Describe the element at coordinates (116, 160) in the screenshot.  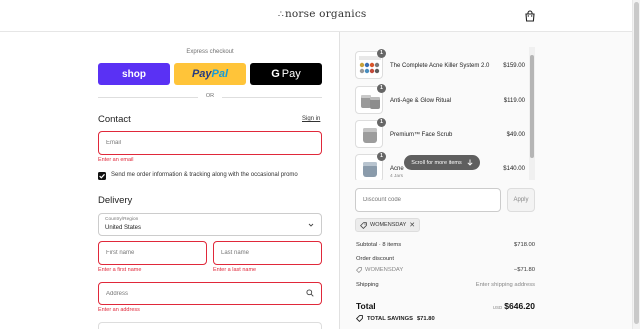
I see `email-error: Enter an email` at that location.